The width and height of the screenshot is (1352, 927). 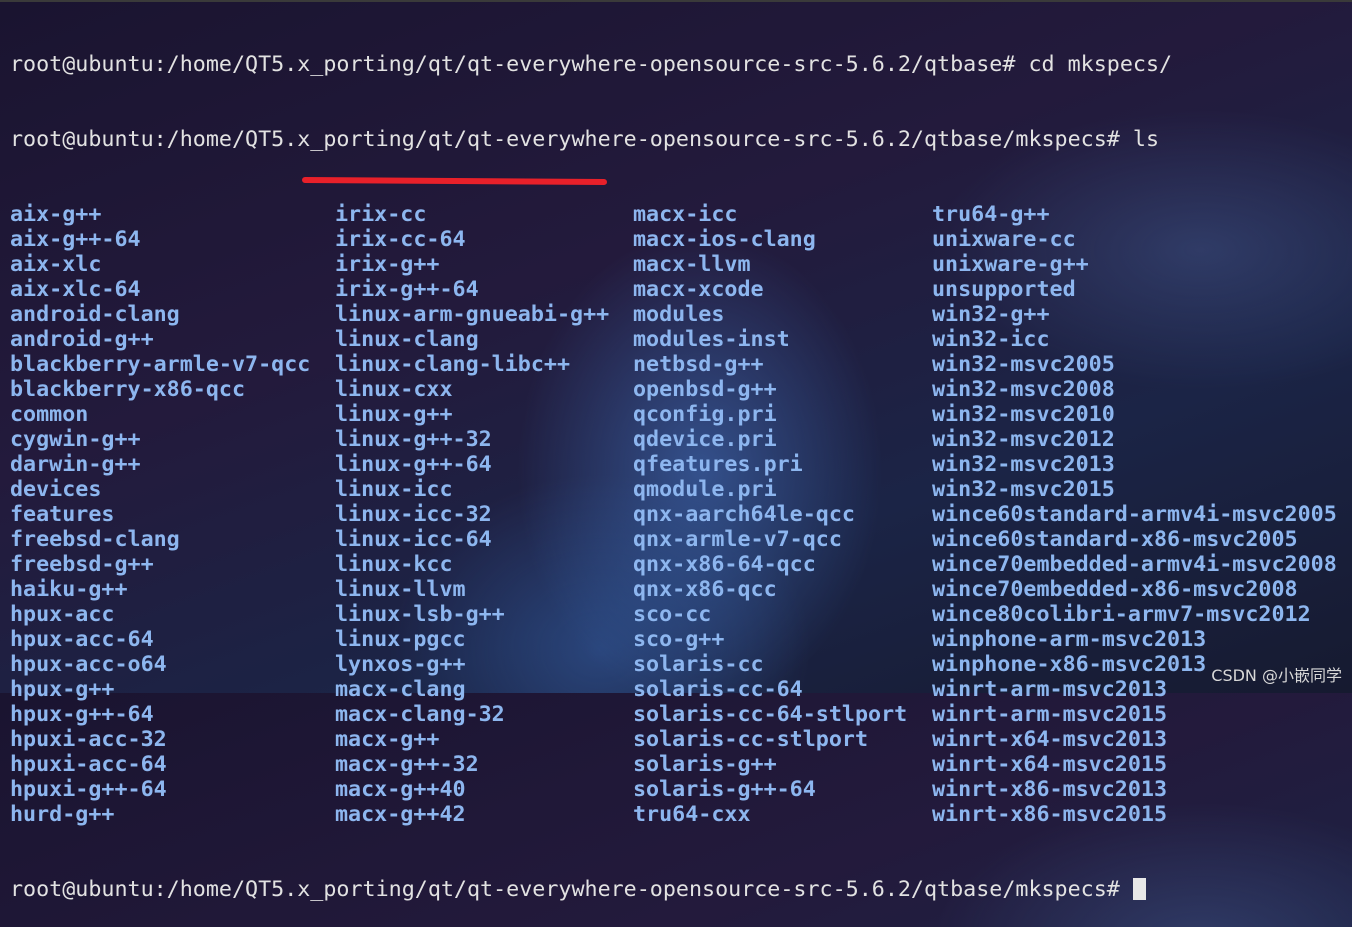 I want to click on ls-entry: hpuxi-g++-64, so click(x=88, y=789).